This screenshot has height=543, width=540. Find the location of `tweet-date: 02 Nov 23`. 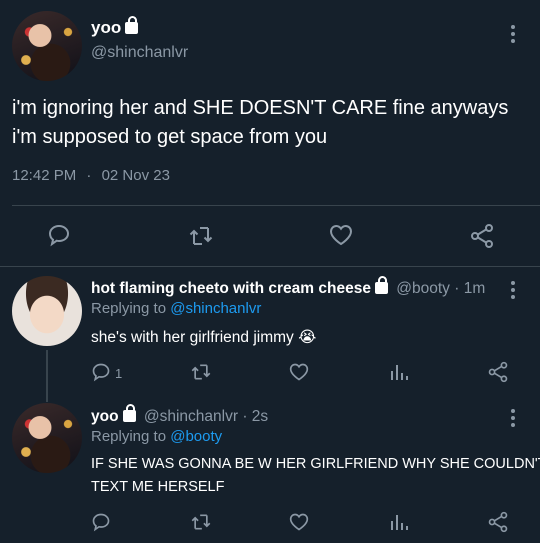

tweet-date: 02 Nov 23 is located at coordinates (135, 175).